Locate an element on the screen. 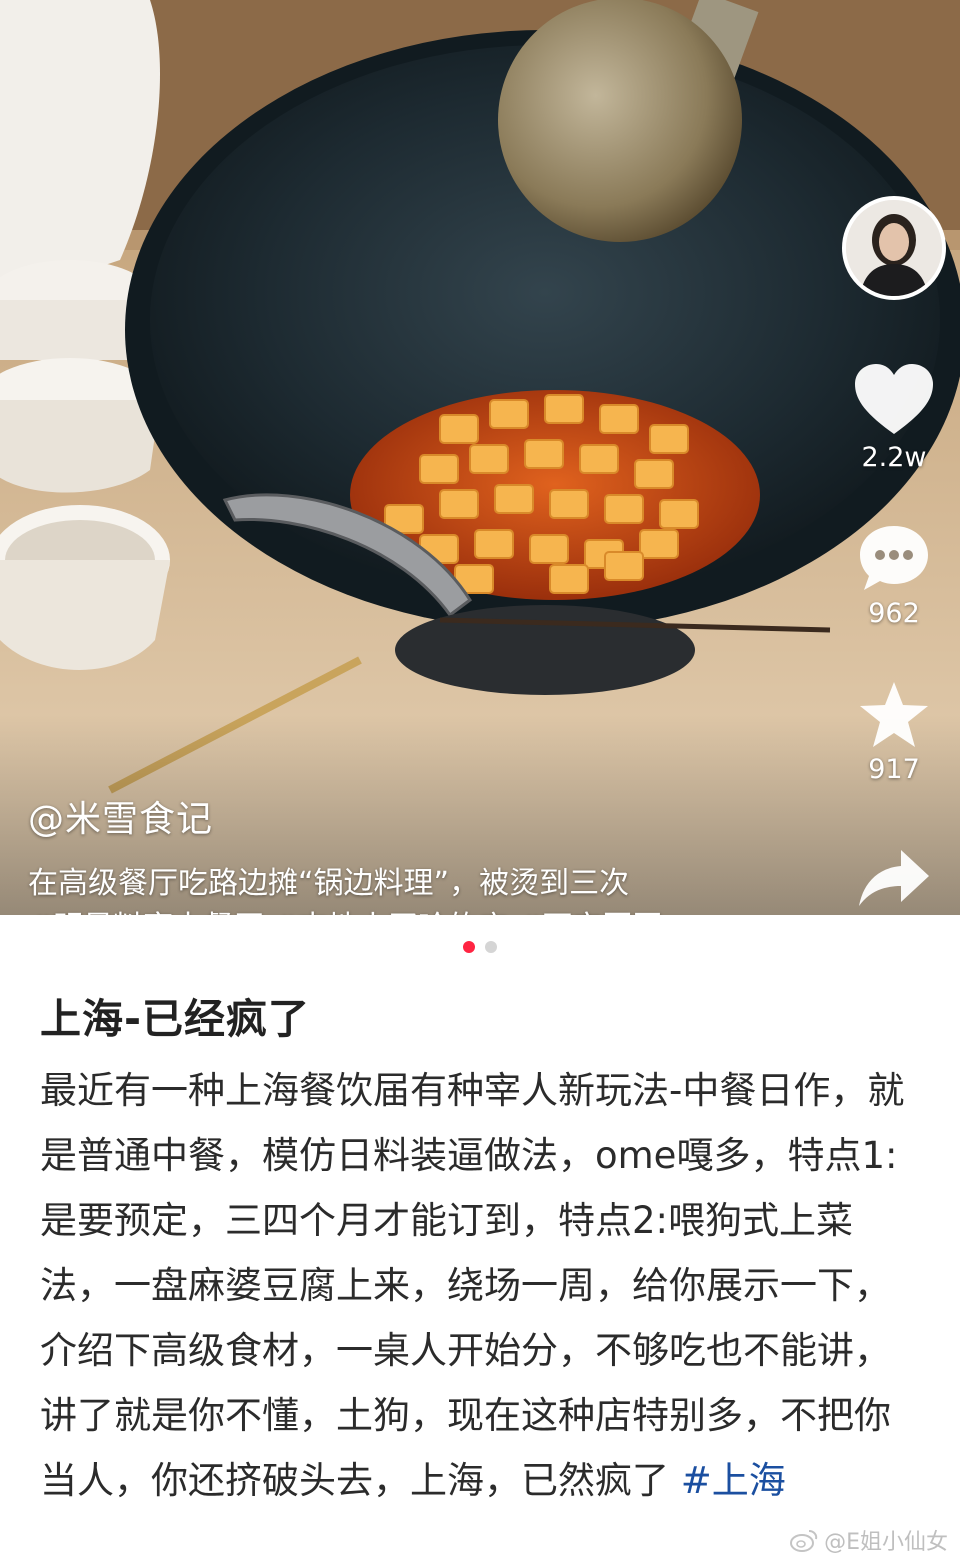  like-count: 2.2w is located at coordinates (894, 457).